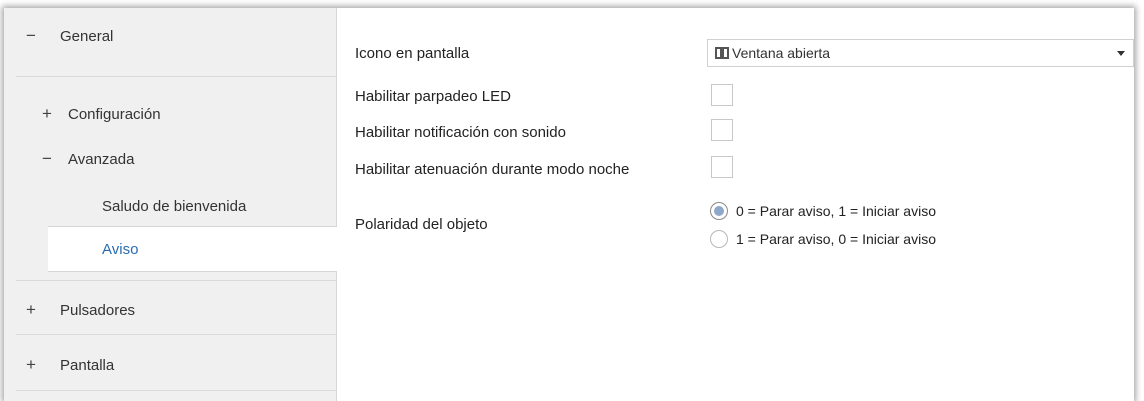 Image resolution: width=1144 pixels, height=401 pixels. What do you see at coordinates (87, 365) in the screenshot?
I see `sidebar-item-label: Pantalla` at bounding box center [87, 365].